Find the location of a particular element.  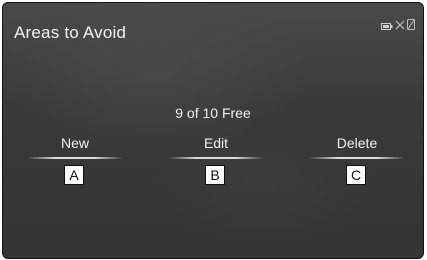

callout-c: C is located at coordinates (356, 175).